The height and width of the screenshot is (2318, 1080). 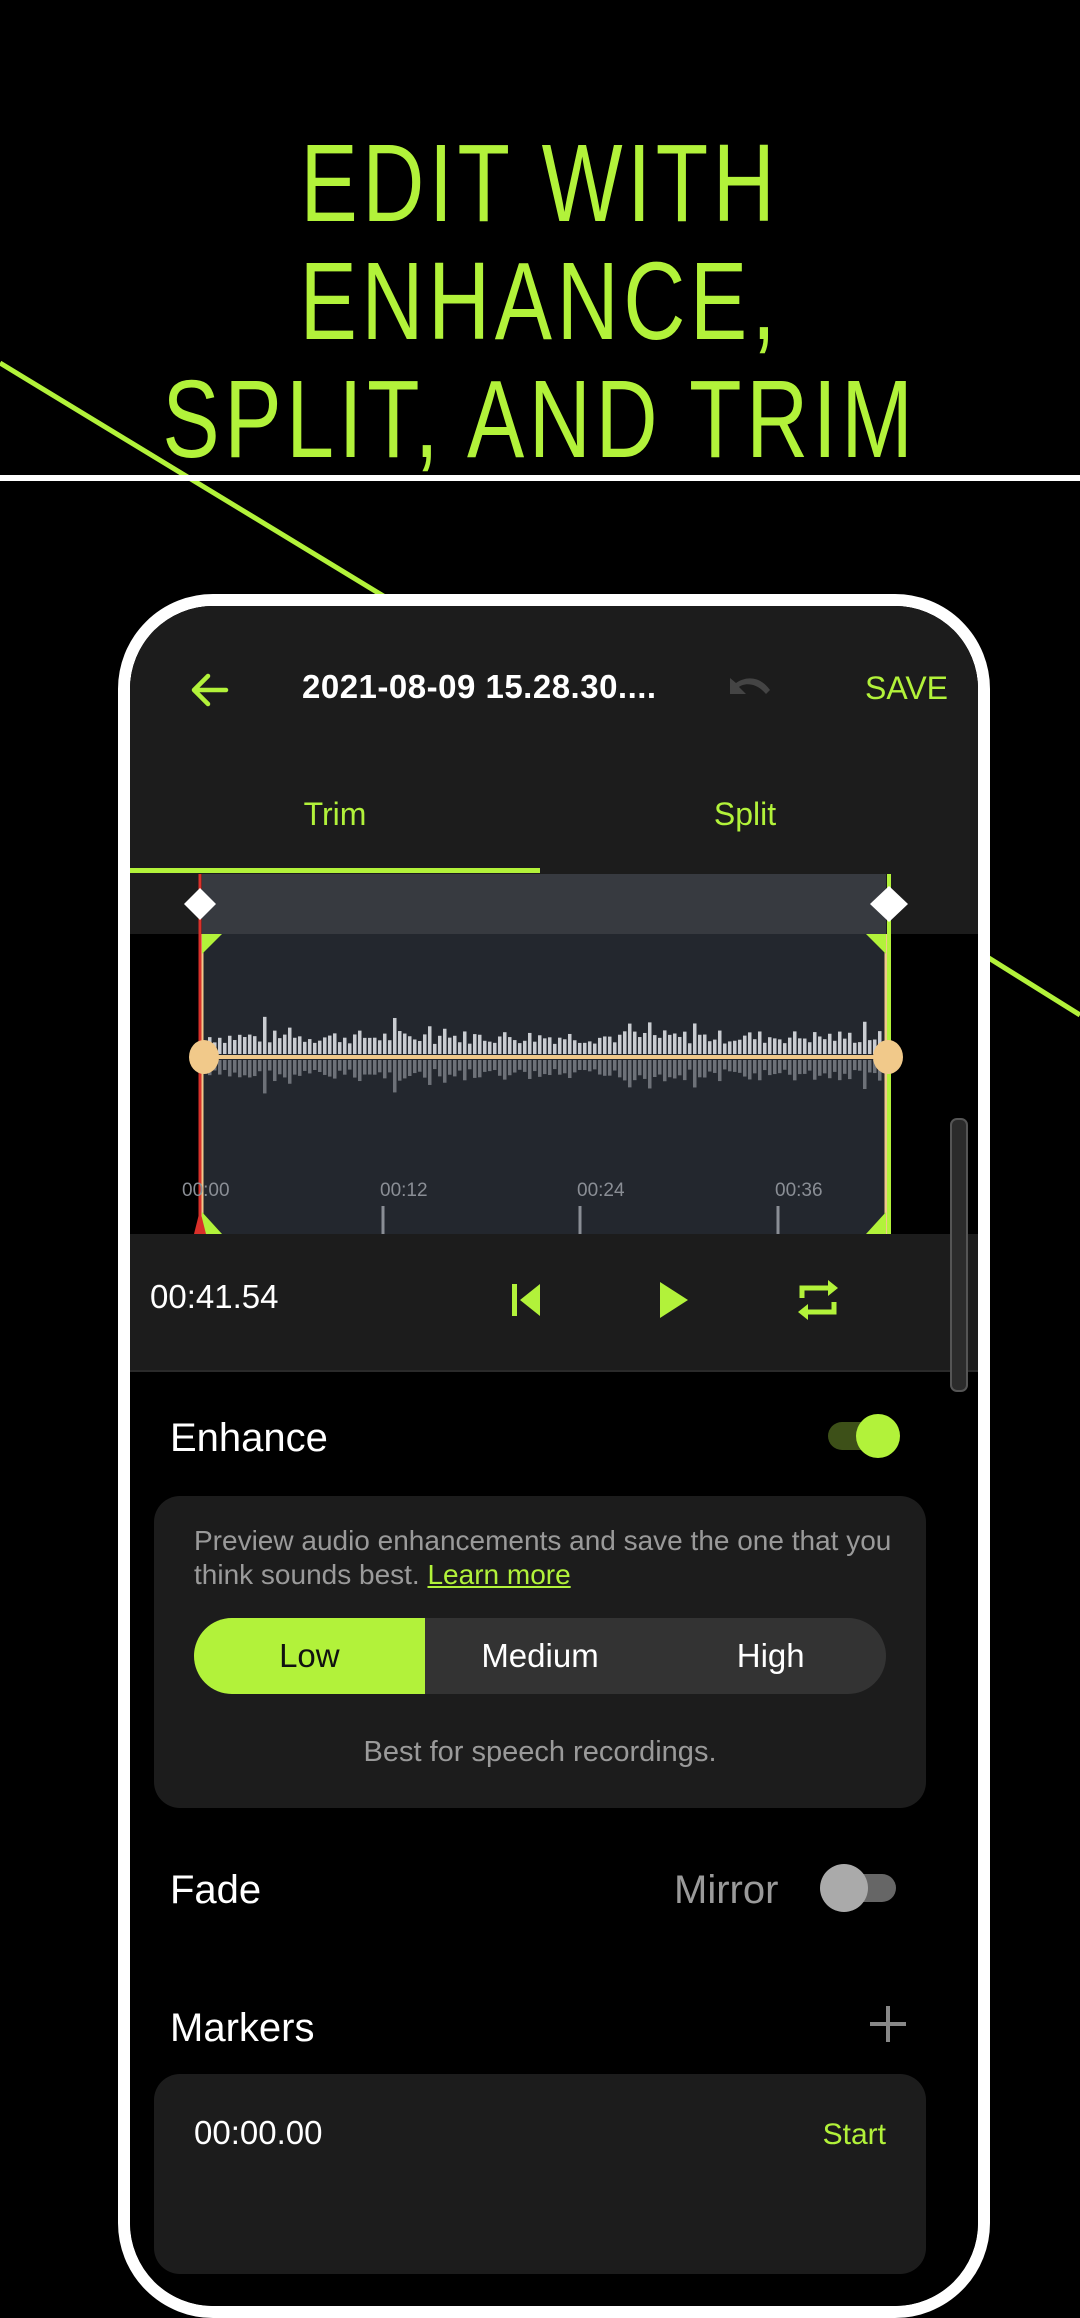 I want to click on level-medium: Medium, so click(x=540, y=1656).